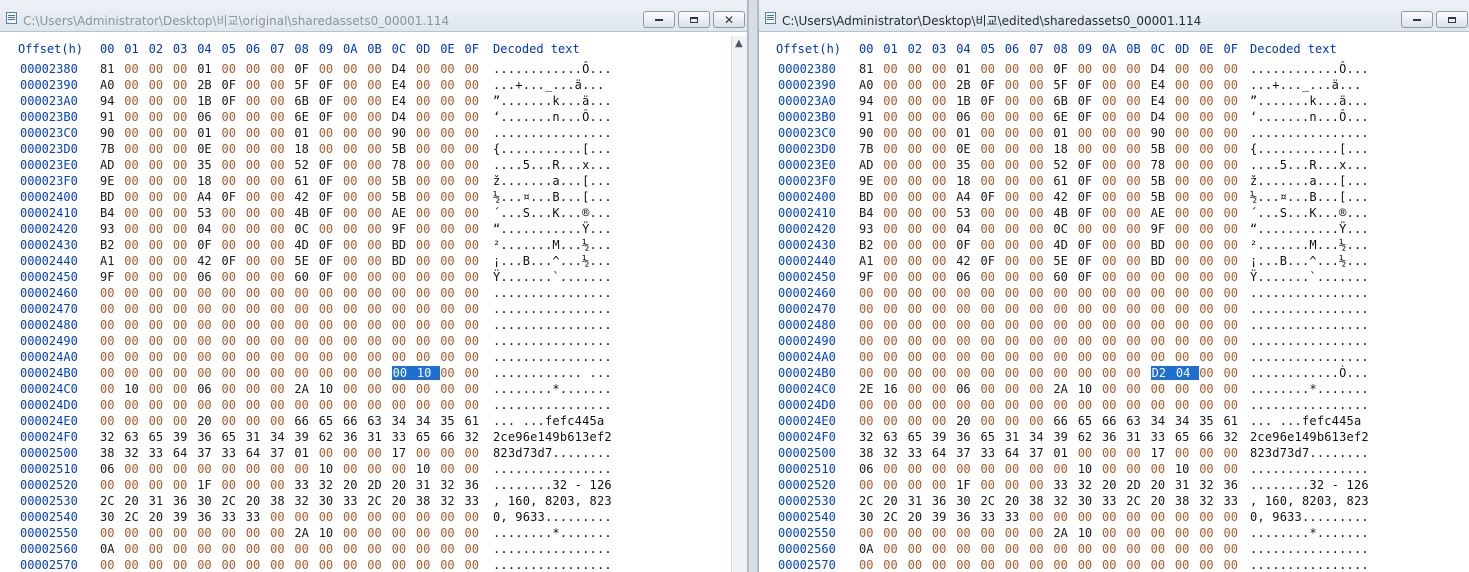 This screenshot has width=1469, height=572. What do you see at coordinates (402, 229) in the screenshot?
I see `hex-byte: 9F` at bounding box center [402, 229].